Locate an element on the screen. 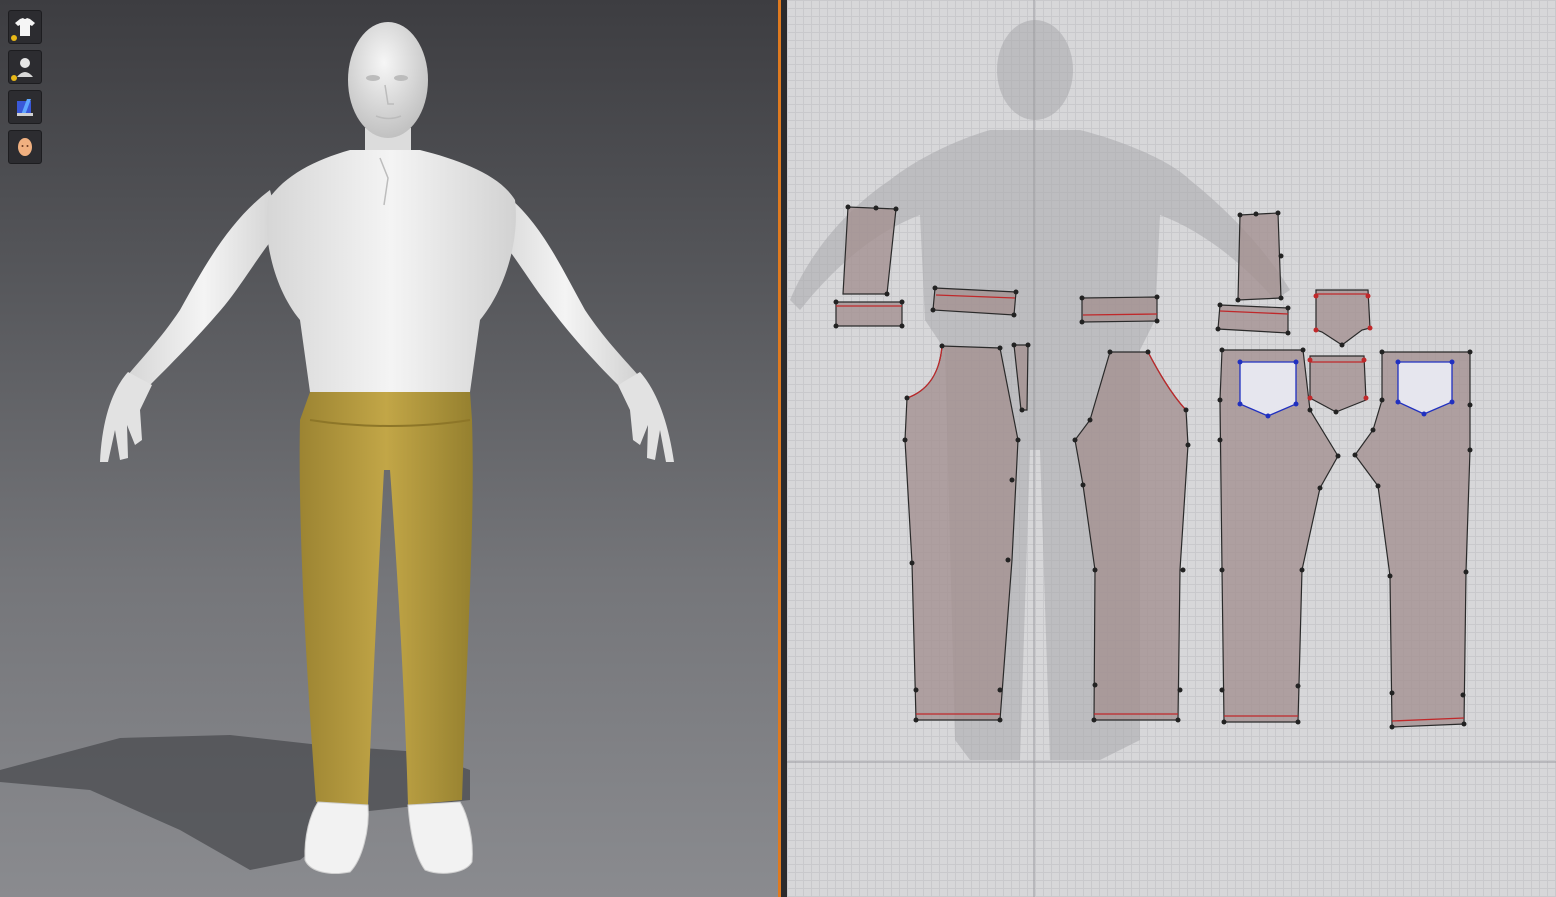  piece-back-yoke is located at coordinates (1259, 256).